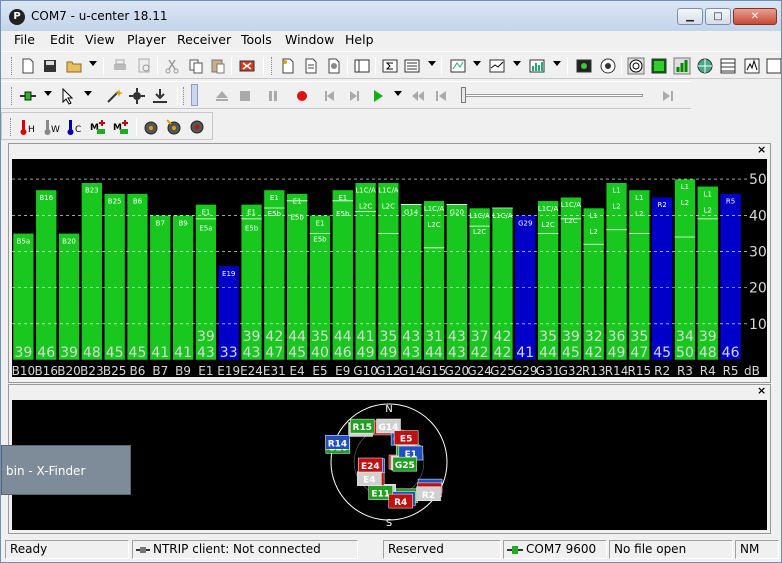 This screenshot has width=782, height=563. I want to click on status-mode: NM, so click(757, 549).